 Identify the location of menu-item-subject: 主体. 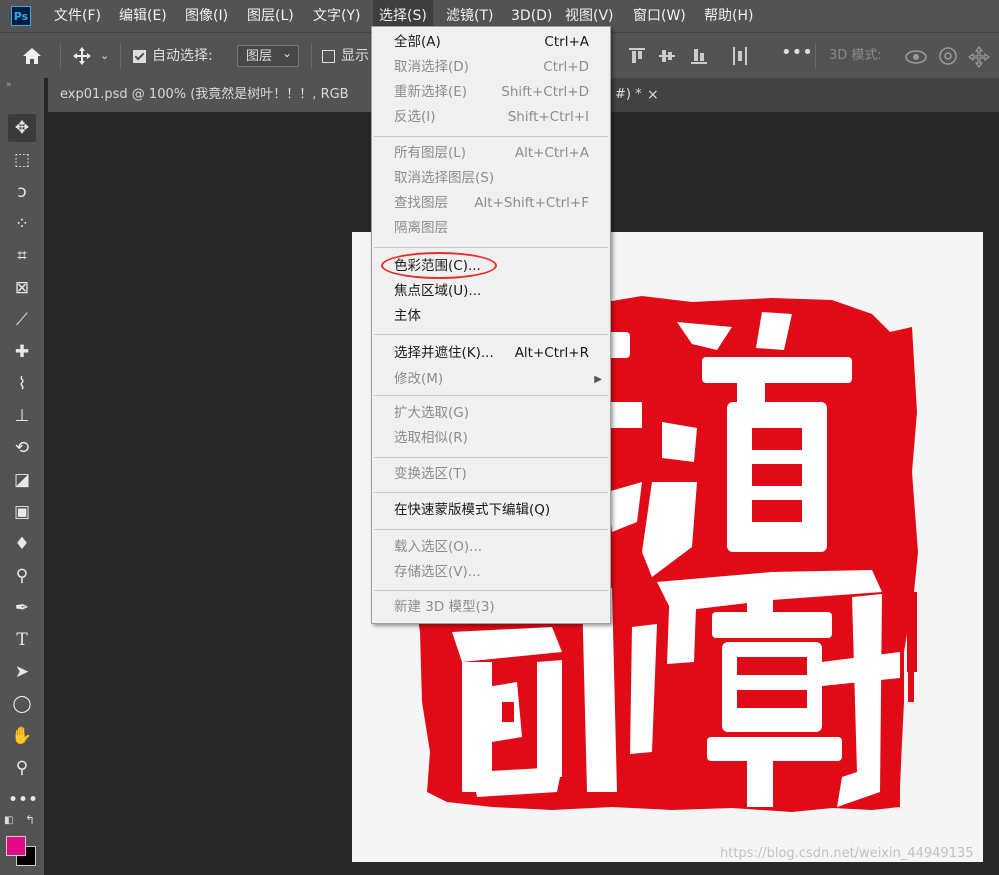
(491, 316).